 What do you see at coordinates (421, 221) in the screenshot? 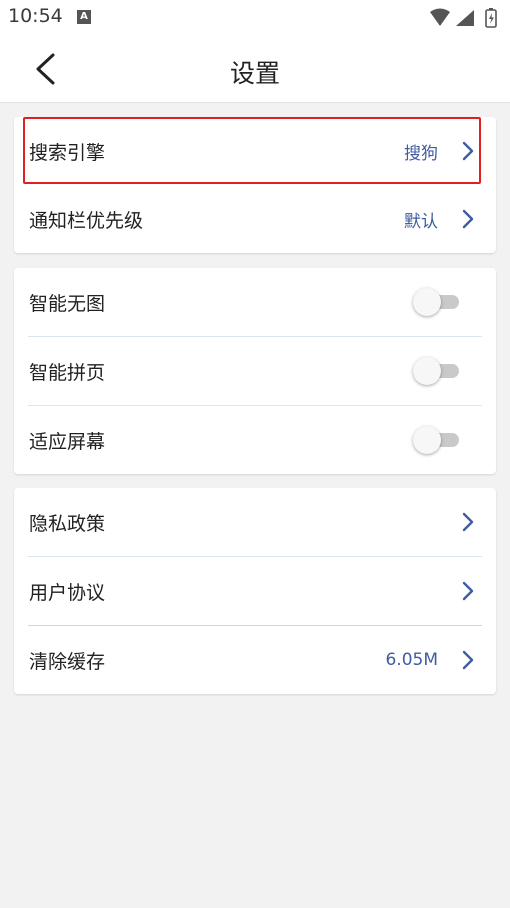
I see `notification-priority-value: 默认` at bounding box center [421, 221].